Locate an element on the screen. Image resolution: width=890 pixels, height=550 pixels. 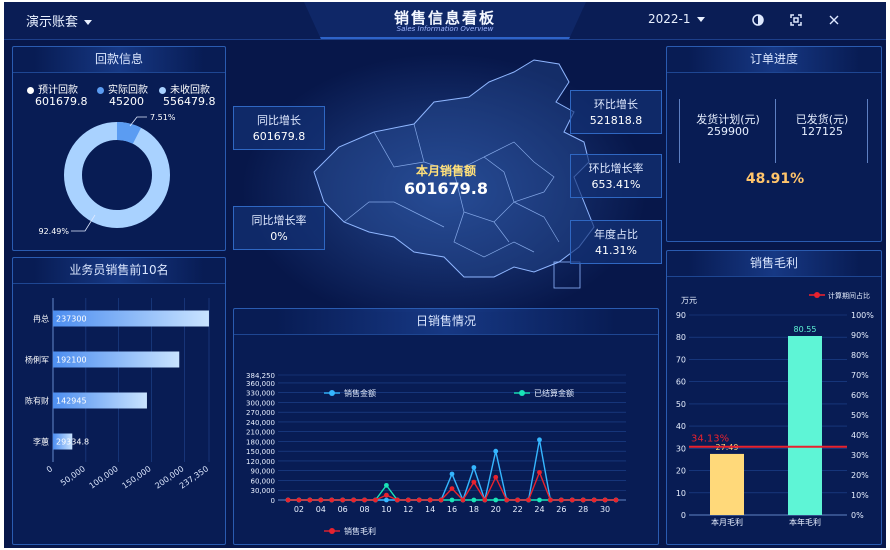
y-tick-label: 50 is located at coordinates (681, 404).